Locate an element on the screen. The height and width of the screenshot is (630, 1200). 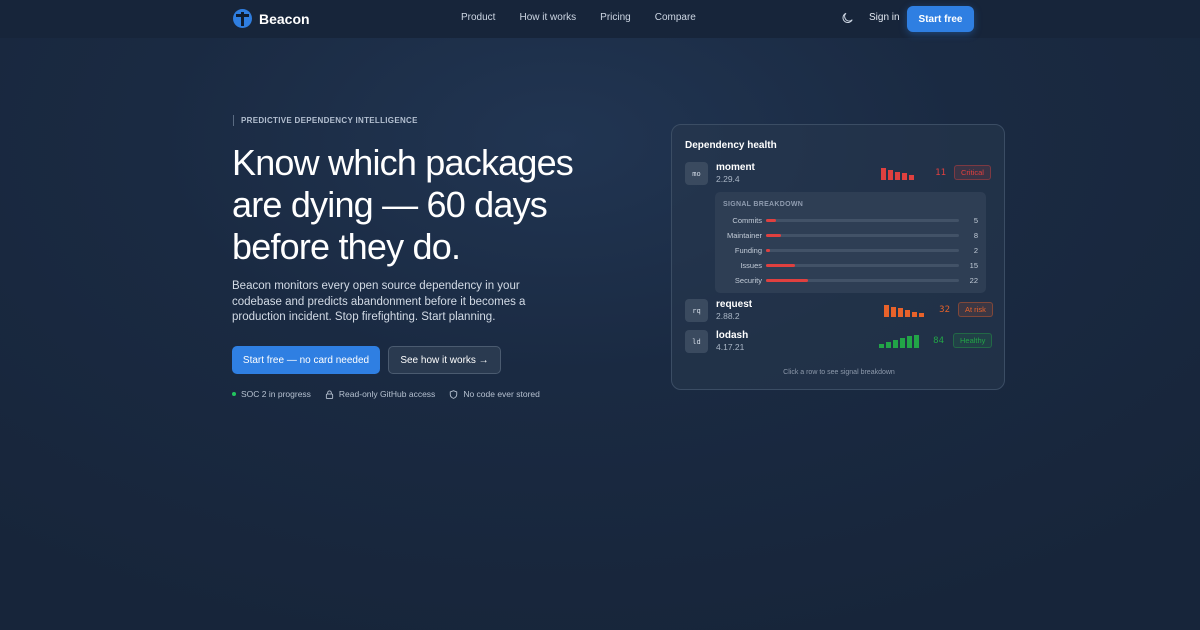
brand-logo-link: Beacon is located at coordinates (271, 18).